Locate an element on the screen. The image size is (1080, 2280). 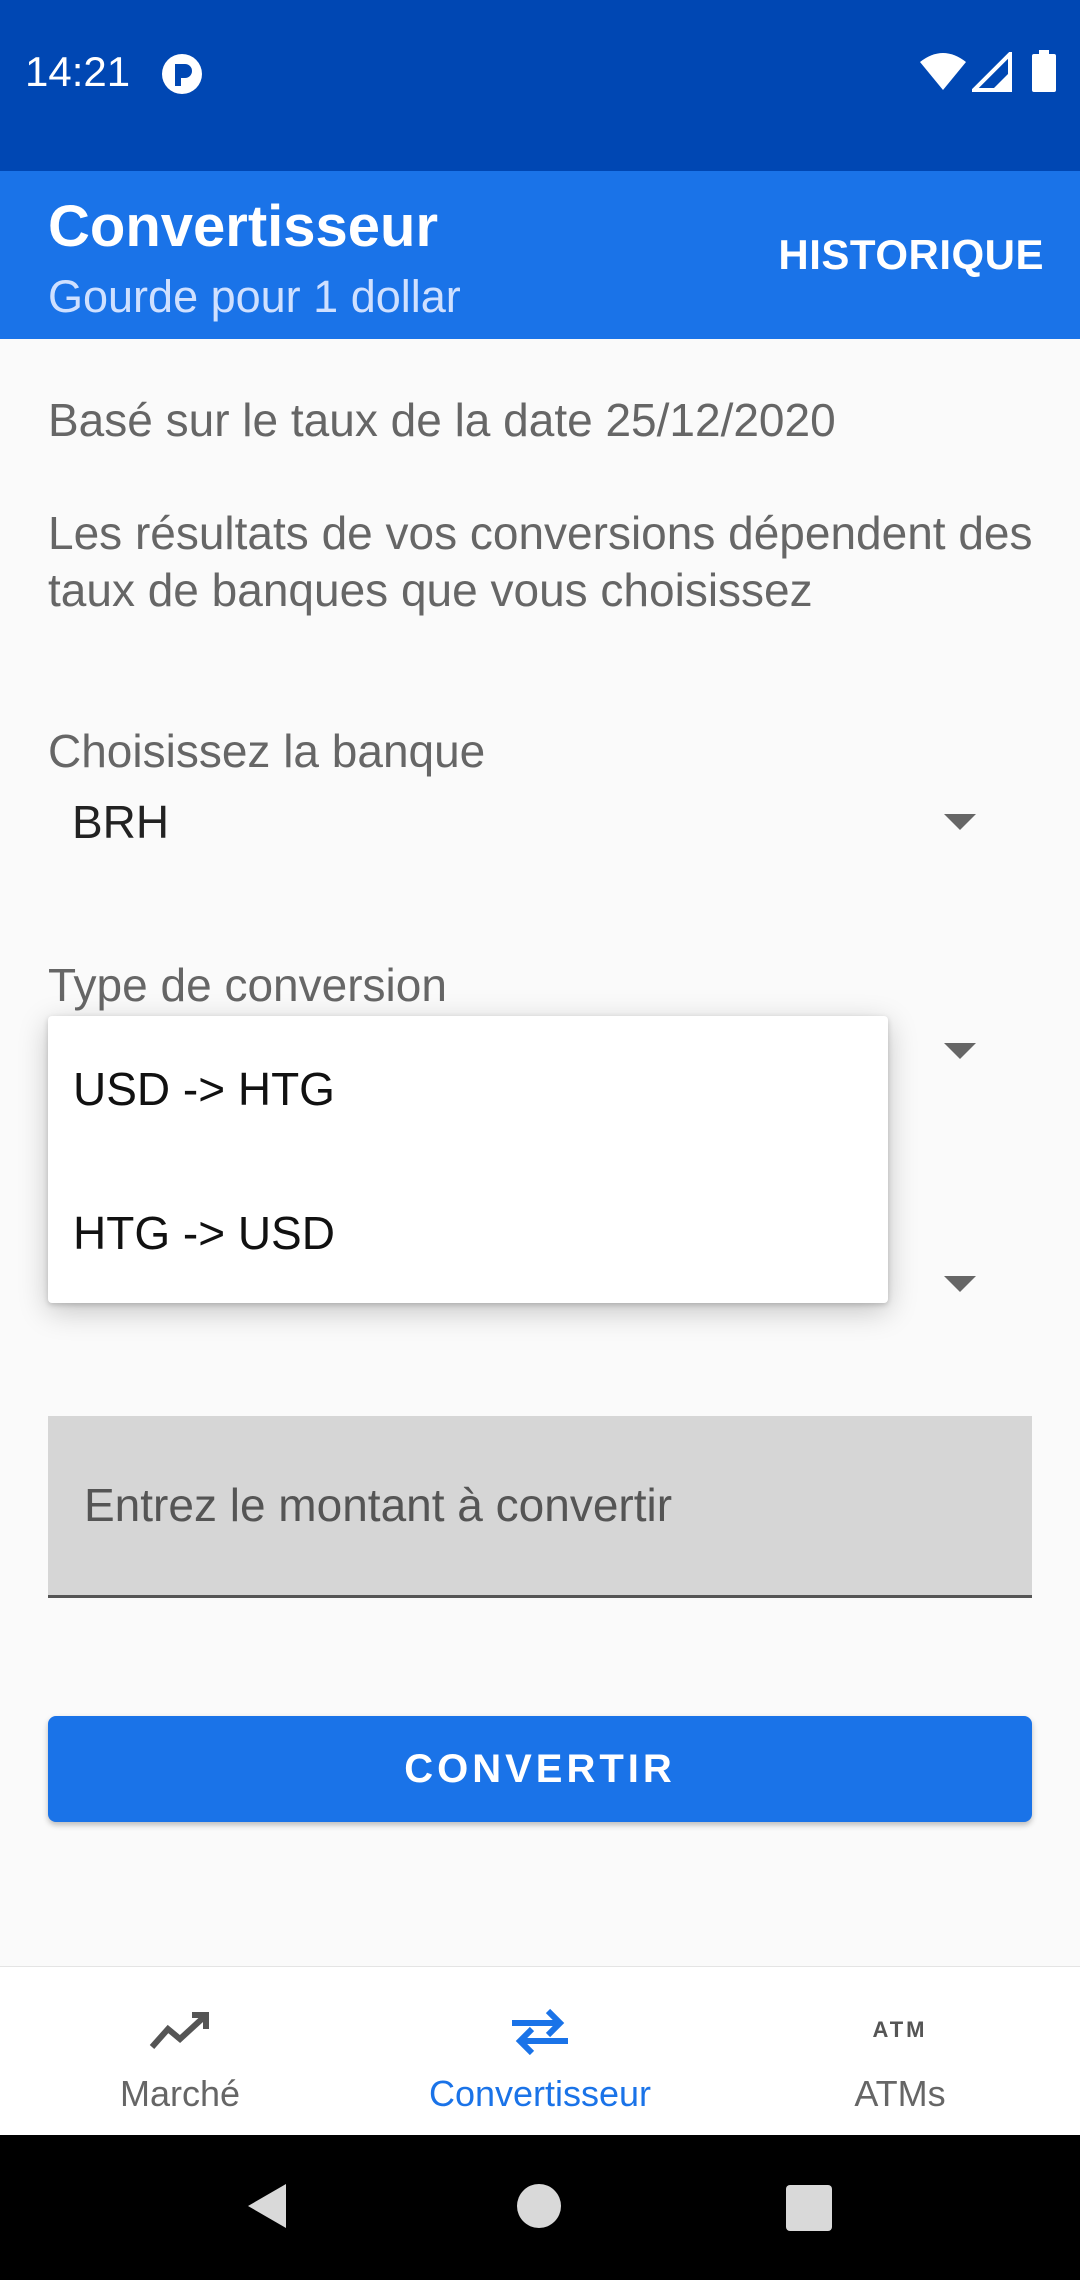
option-htg-to-usd: HTG -> USD is located at coordinates (204, 1233).